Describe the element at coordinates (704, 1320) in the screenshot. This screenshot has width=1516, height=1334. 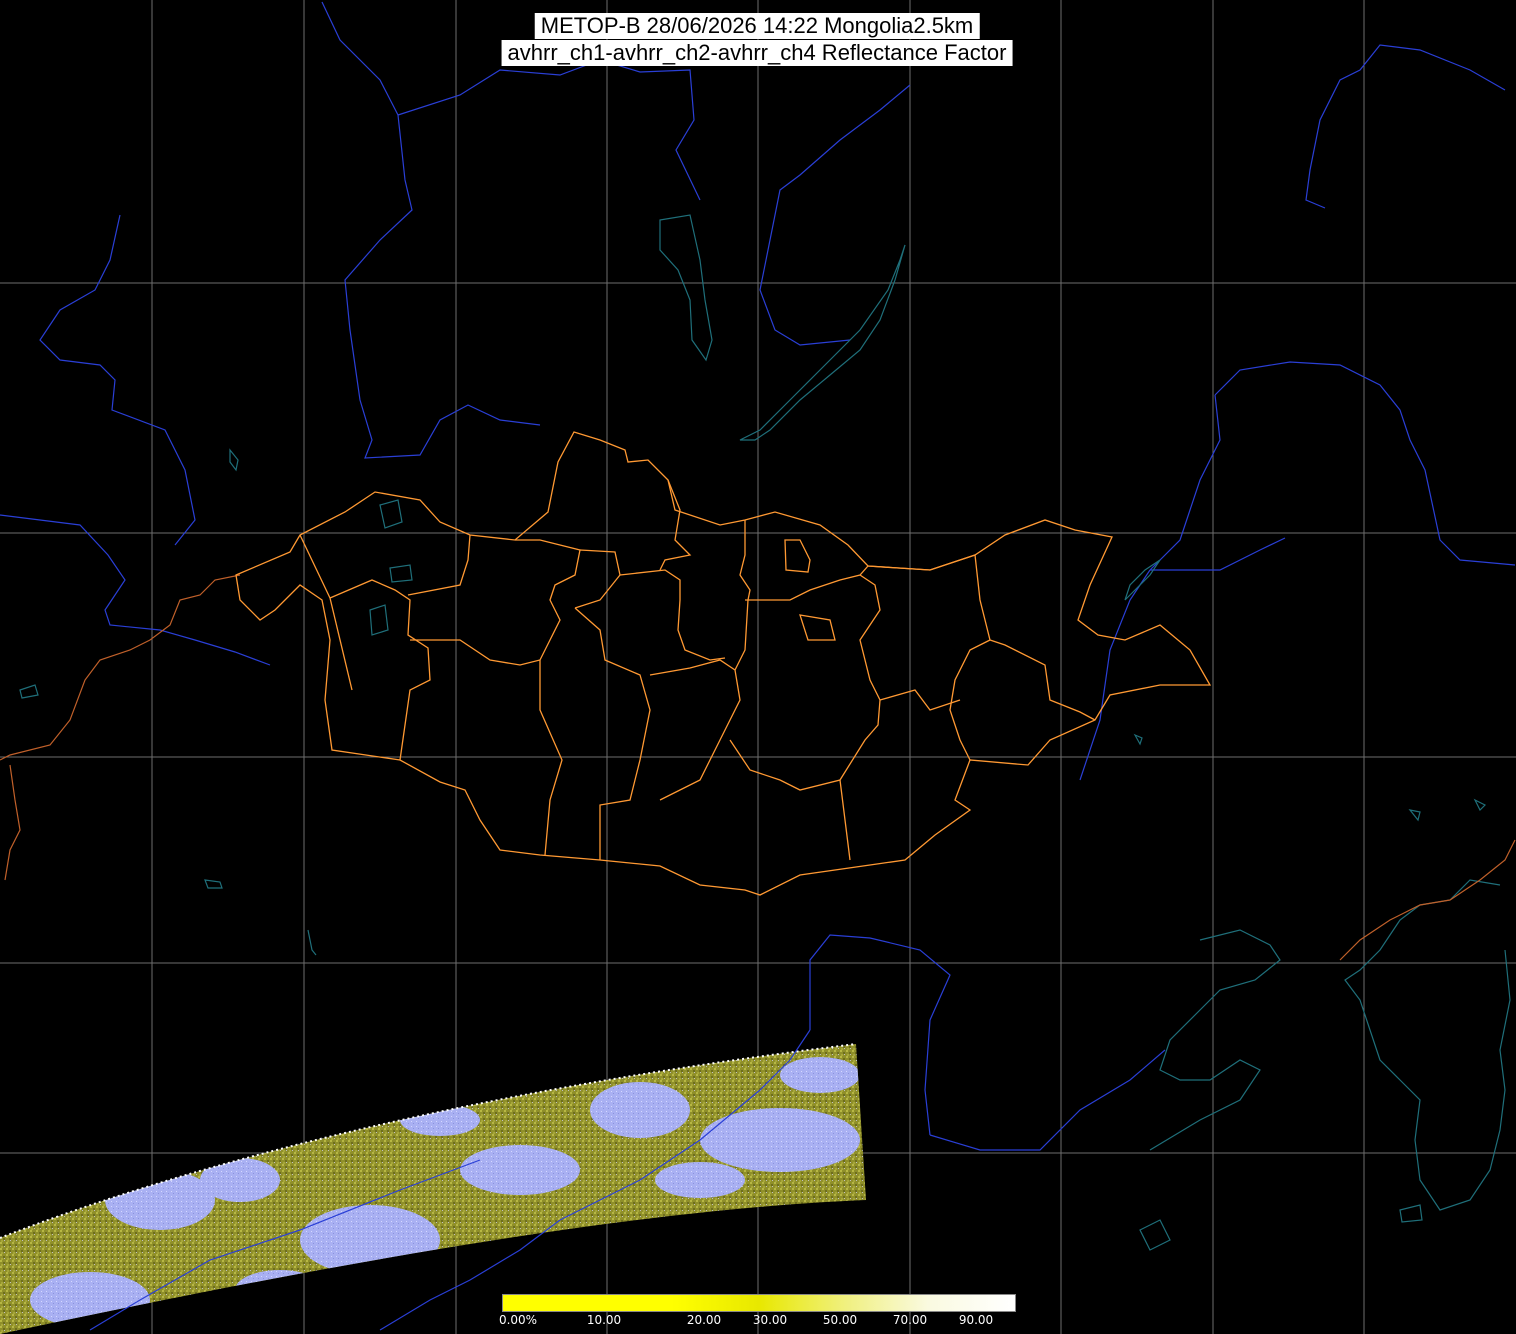
I see `colorbar-label: 20.00` at that location.